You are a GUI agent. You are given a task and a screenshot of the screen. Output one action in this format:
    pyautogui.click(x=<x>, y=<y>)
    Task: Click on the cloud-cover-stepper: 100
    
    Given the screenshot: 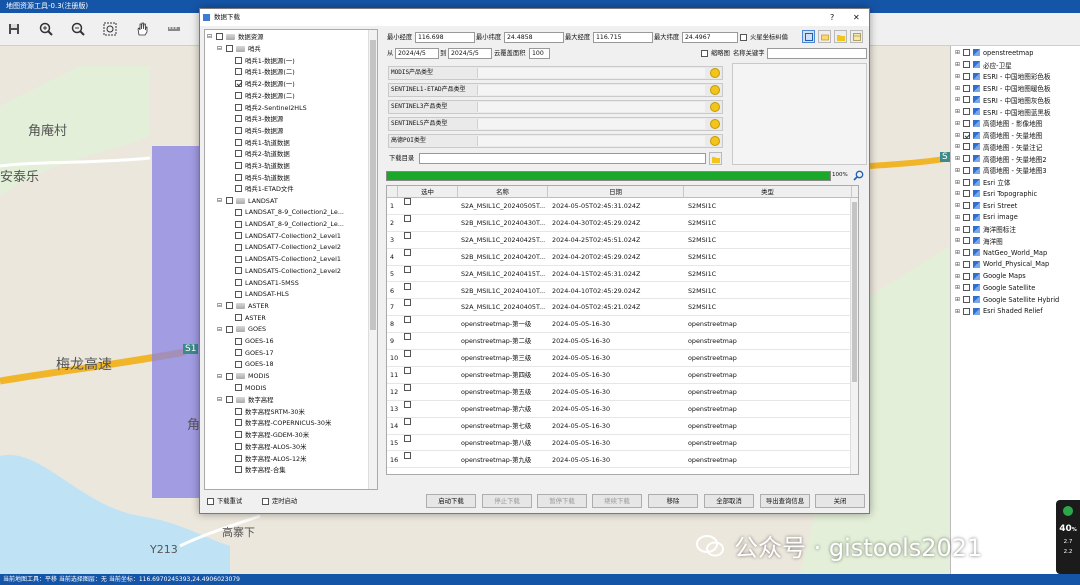 What is the action you would take?
    pyautogui.click(x=539, y=53)
    